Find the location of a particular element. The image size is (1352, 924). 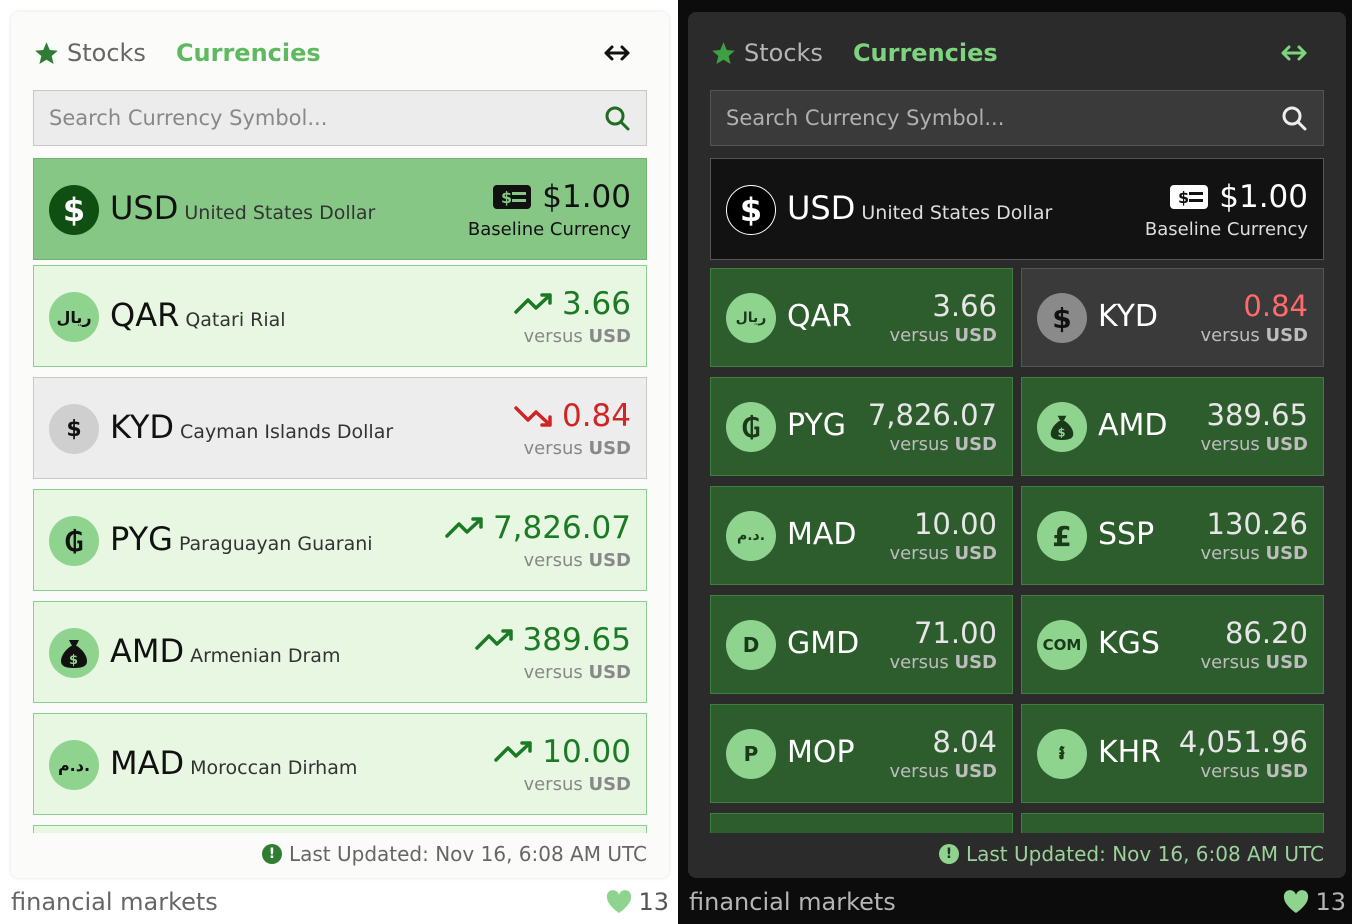

currency-tile: د.م. MAD 10.00 versus USD is located at coordinates (861, 535).